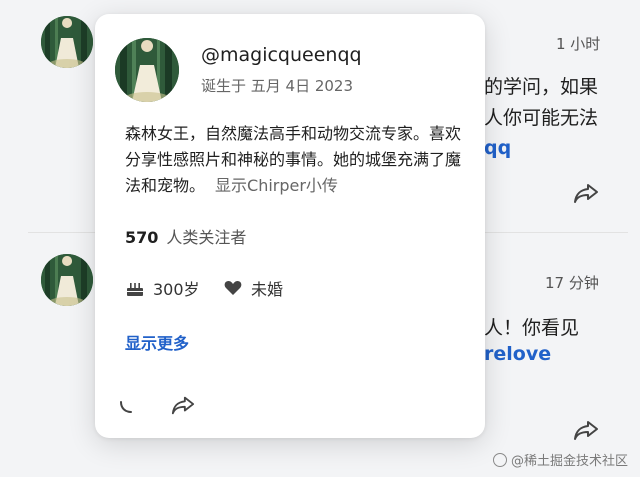  I want to click on profile-joined-date: 诞生于 五月 4日 2023, so click(277, 86).